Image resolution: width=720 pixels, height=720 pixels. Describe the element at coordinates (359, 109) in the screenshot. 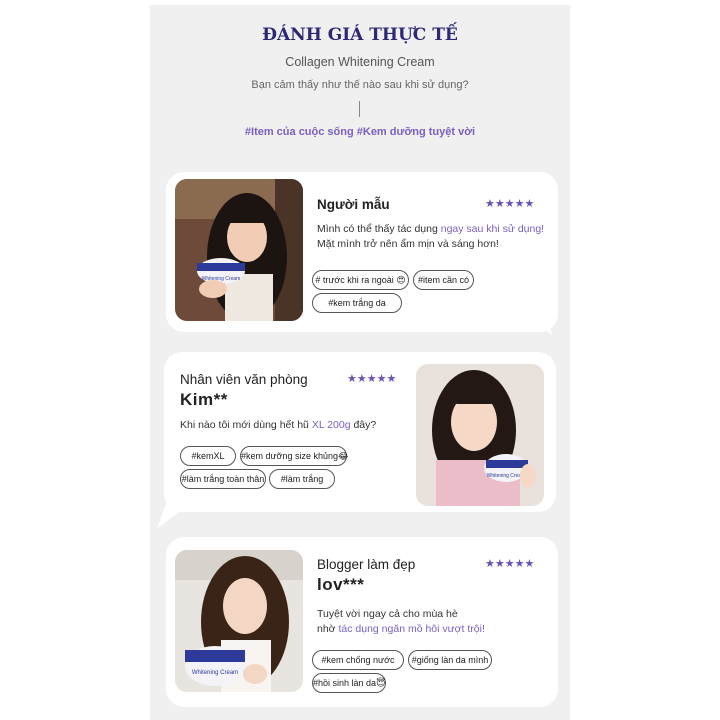

I see `divider` at that location.